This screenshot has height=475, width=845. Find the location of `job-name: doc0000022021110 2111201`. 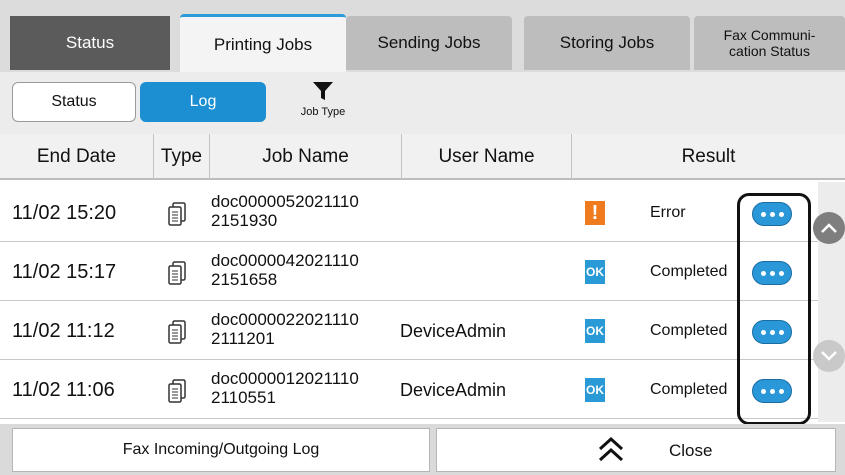

job-name: doc0000022021110 2111201 is located at coordinates (285, 329).